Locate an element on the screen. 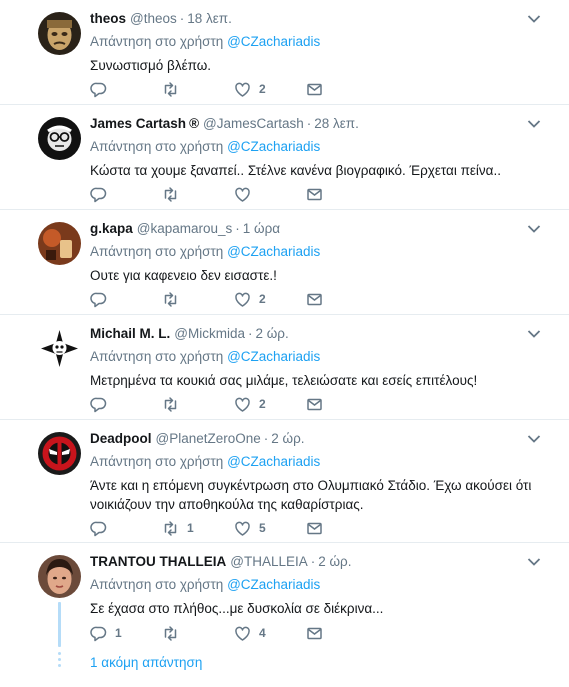 This screenshot has height=687, width=569. user-handle: @kapamarou_s is located at coordinates (185, 228).